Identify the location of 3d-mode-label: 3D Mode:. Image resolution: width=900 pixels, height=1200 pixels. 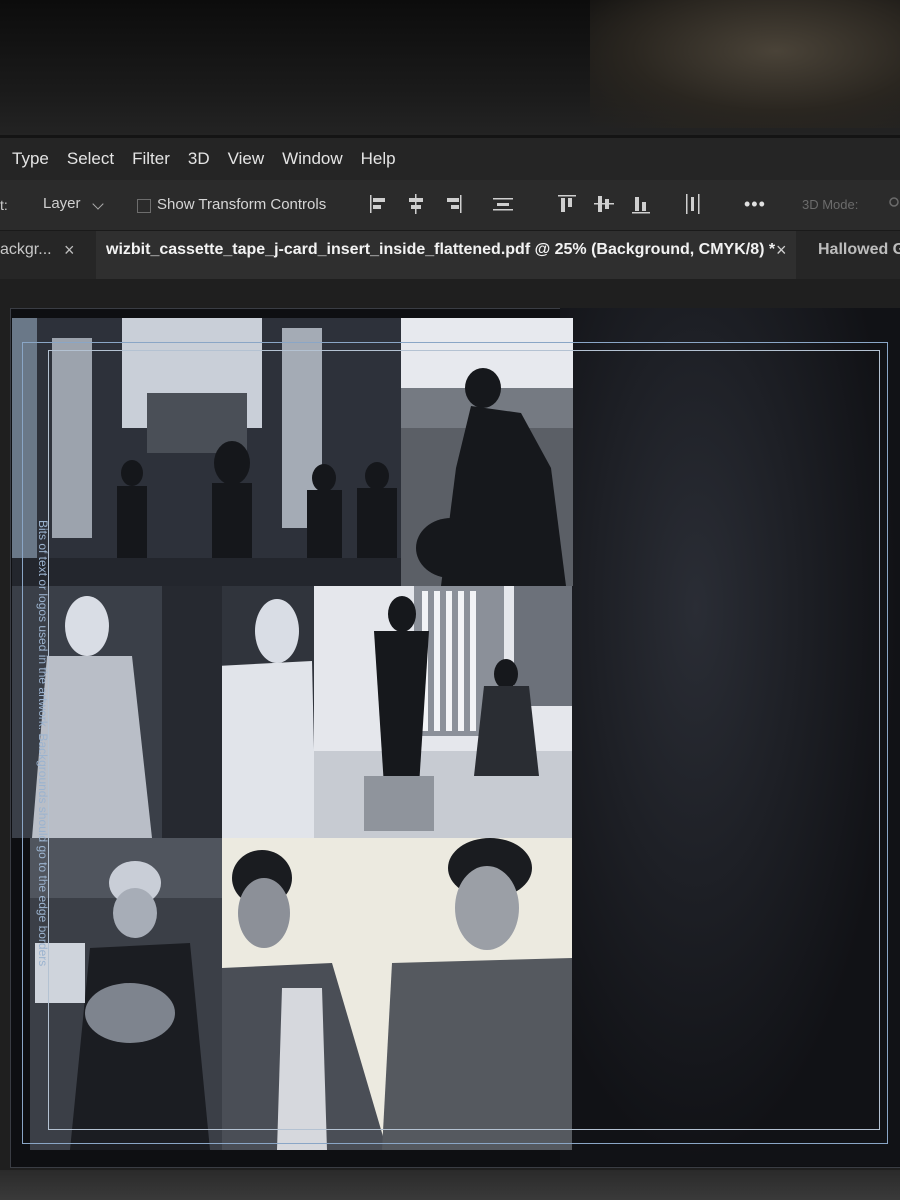
(830, 204).